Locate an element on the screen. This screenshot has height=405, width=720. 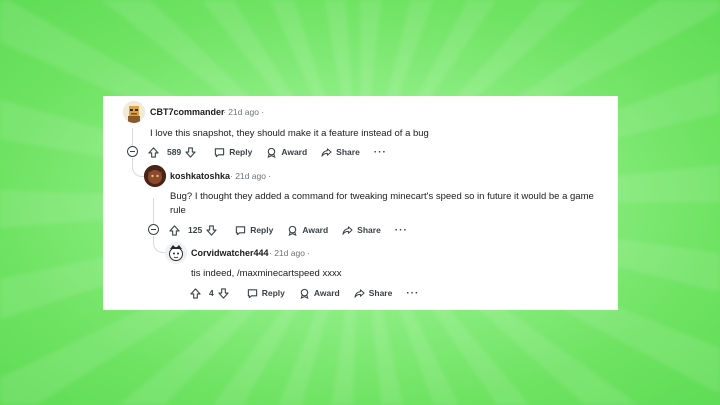
vote-count: 125 is located at coordinates (195, 230).